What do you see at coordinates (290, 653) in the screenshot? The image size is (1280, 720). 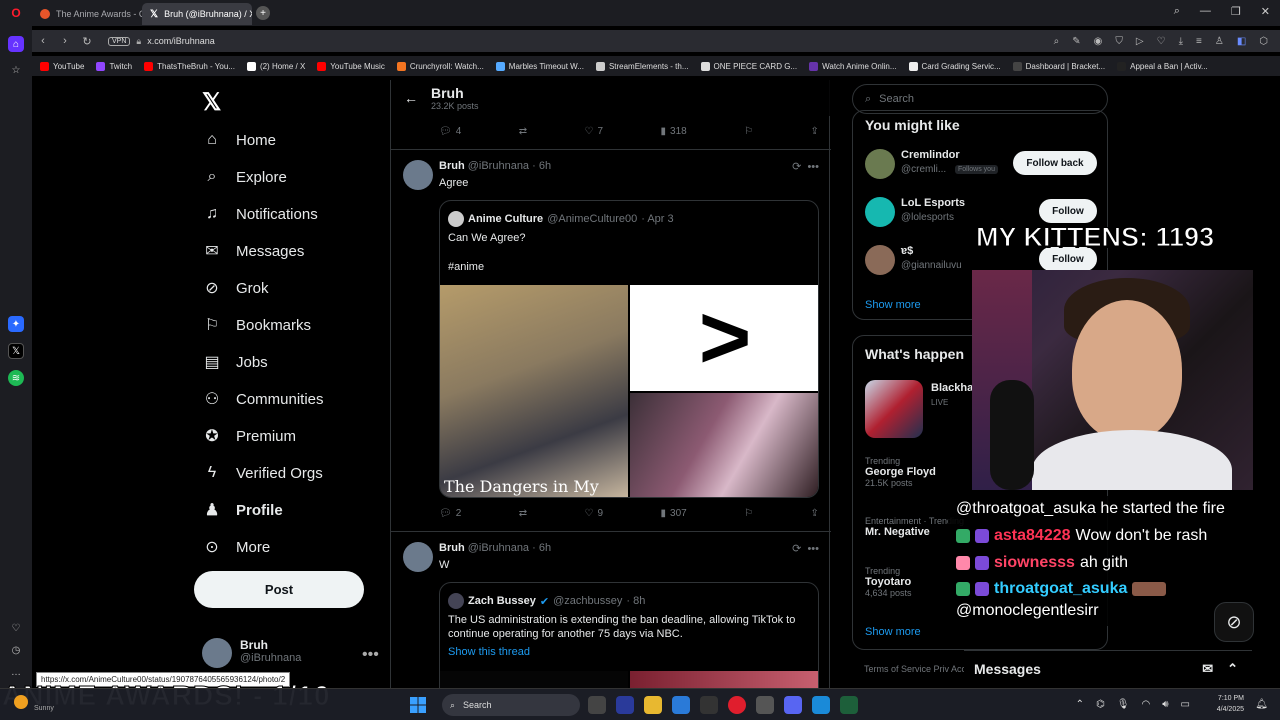 I see `account-switcher: Bruh @iBruhnana •••` at bounding box center [290, 653].